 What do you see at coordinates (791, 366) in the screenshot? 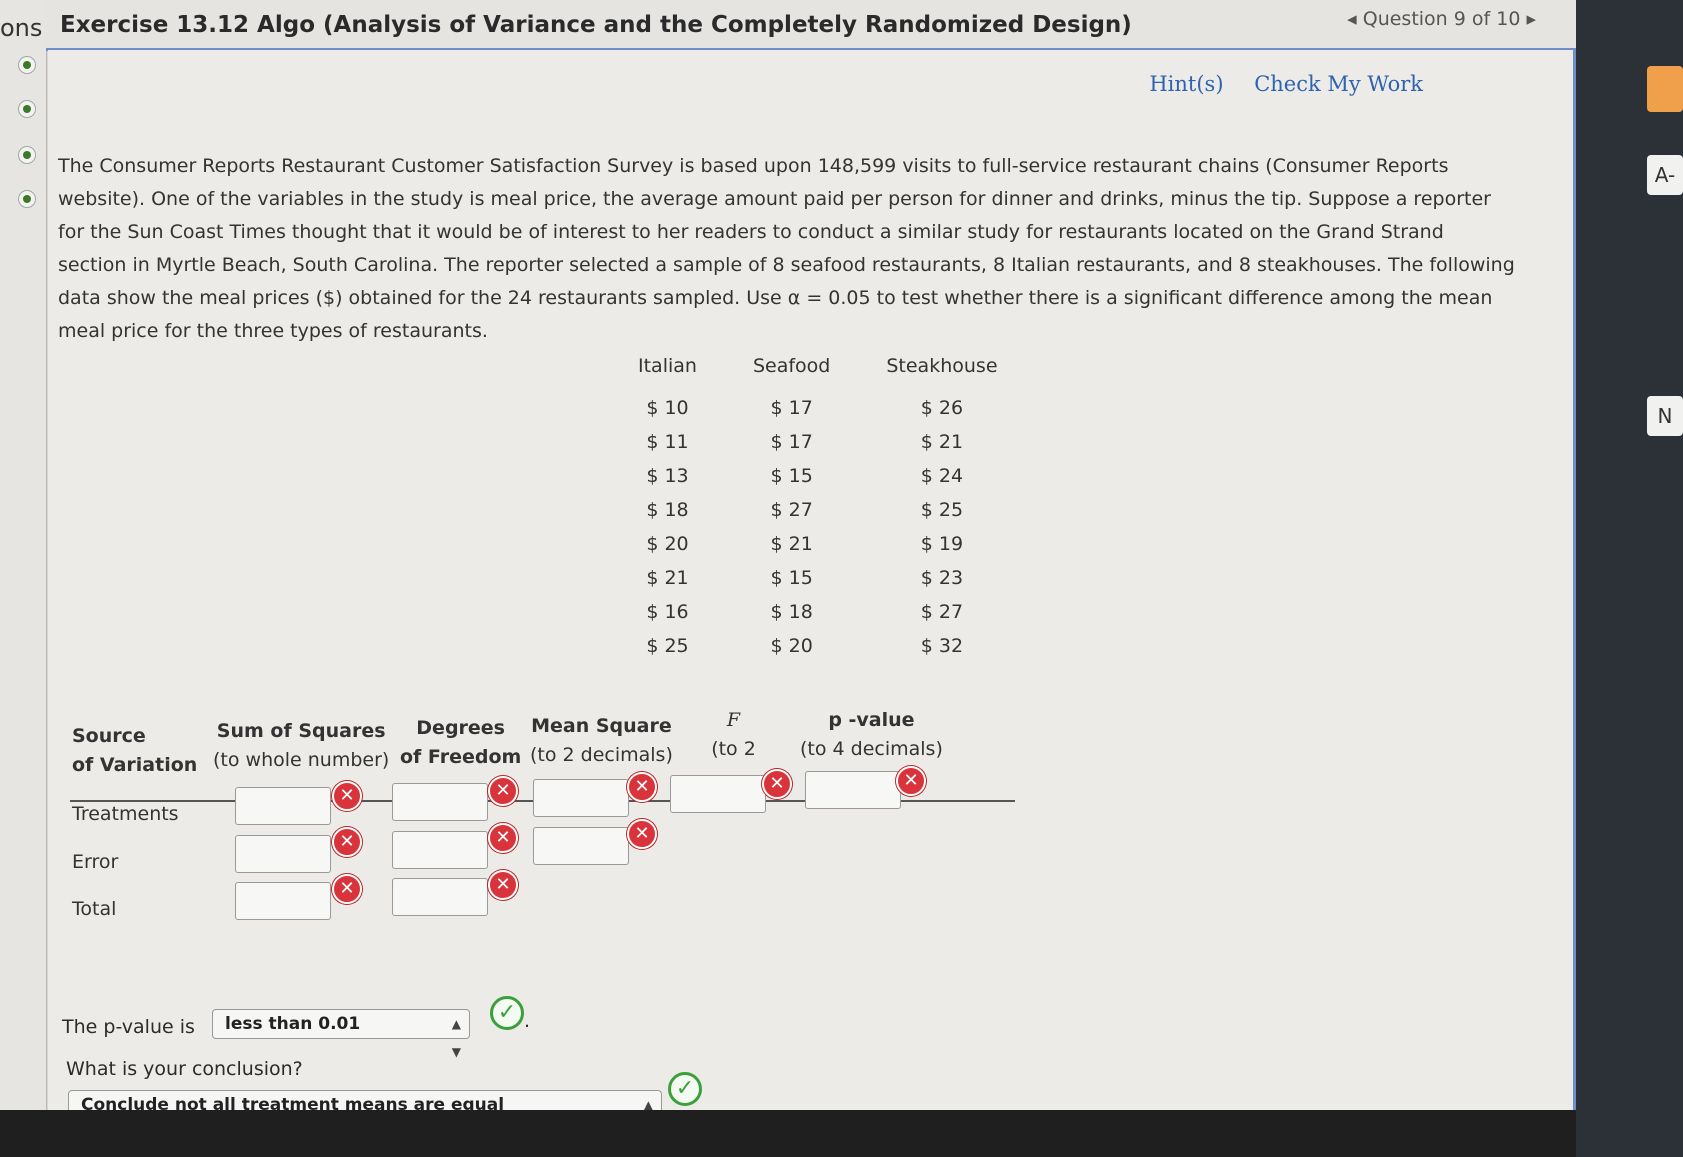
I see `column-header-seafood: Seafood` at bounding box center [791, 366].